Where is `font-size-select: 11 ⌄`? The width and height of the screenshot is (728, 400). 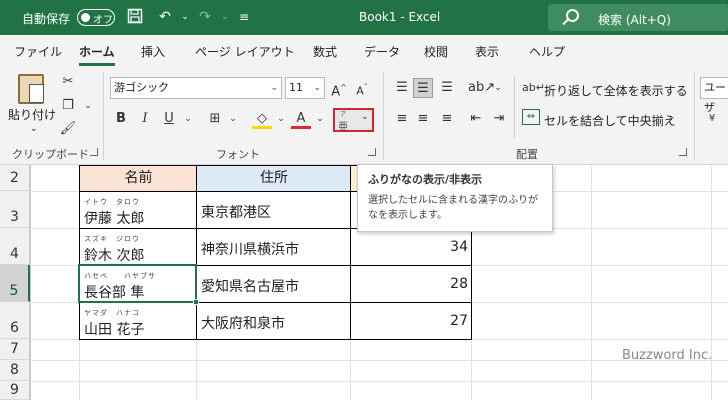 font-size-select: 11 ⌄ is located at coordinates (305, 88).